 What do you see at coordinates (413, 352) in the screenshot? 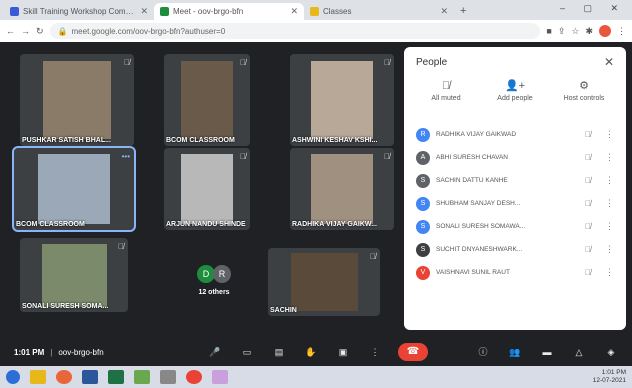
I see `end-call-button: ☎` at bounding box center [413, 352].